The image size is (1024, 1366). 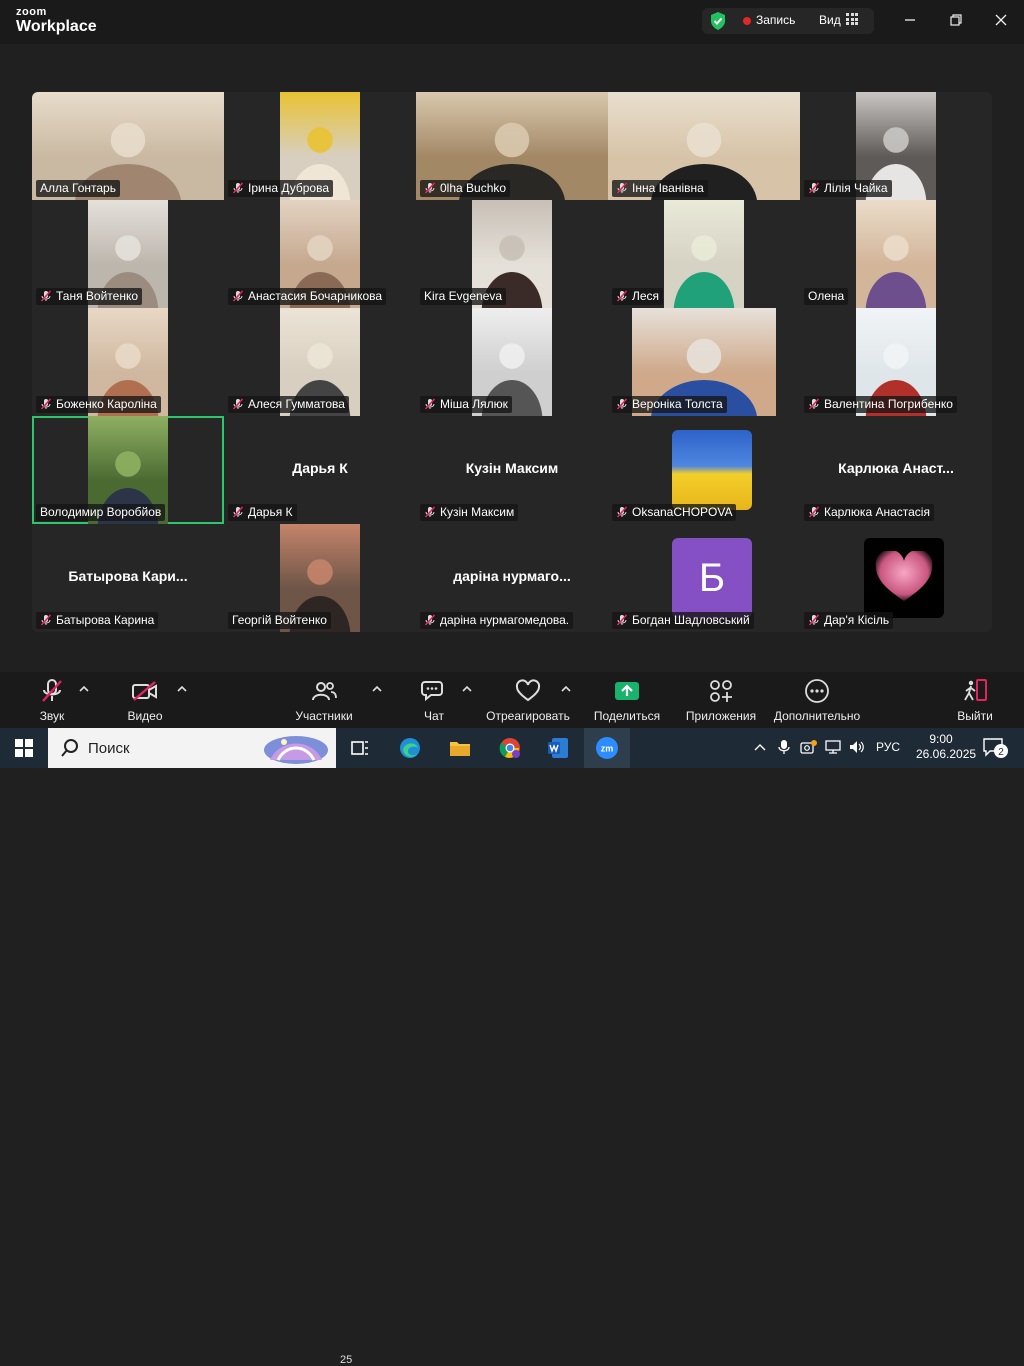 I want to click on restore-button, so click(x=956, y=20).